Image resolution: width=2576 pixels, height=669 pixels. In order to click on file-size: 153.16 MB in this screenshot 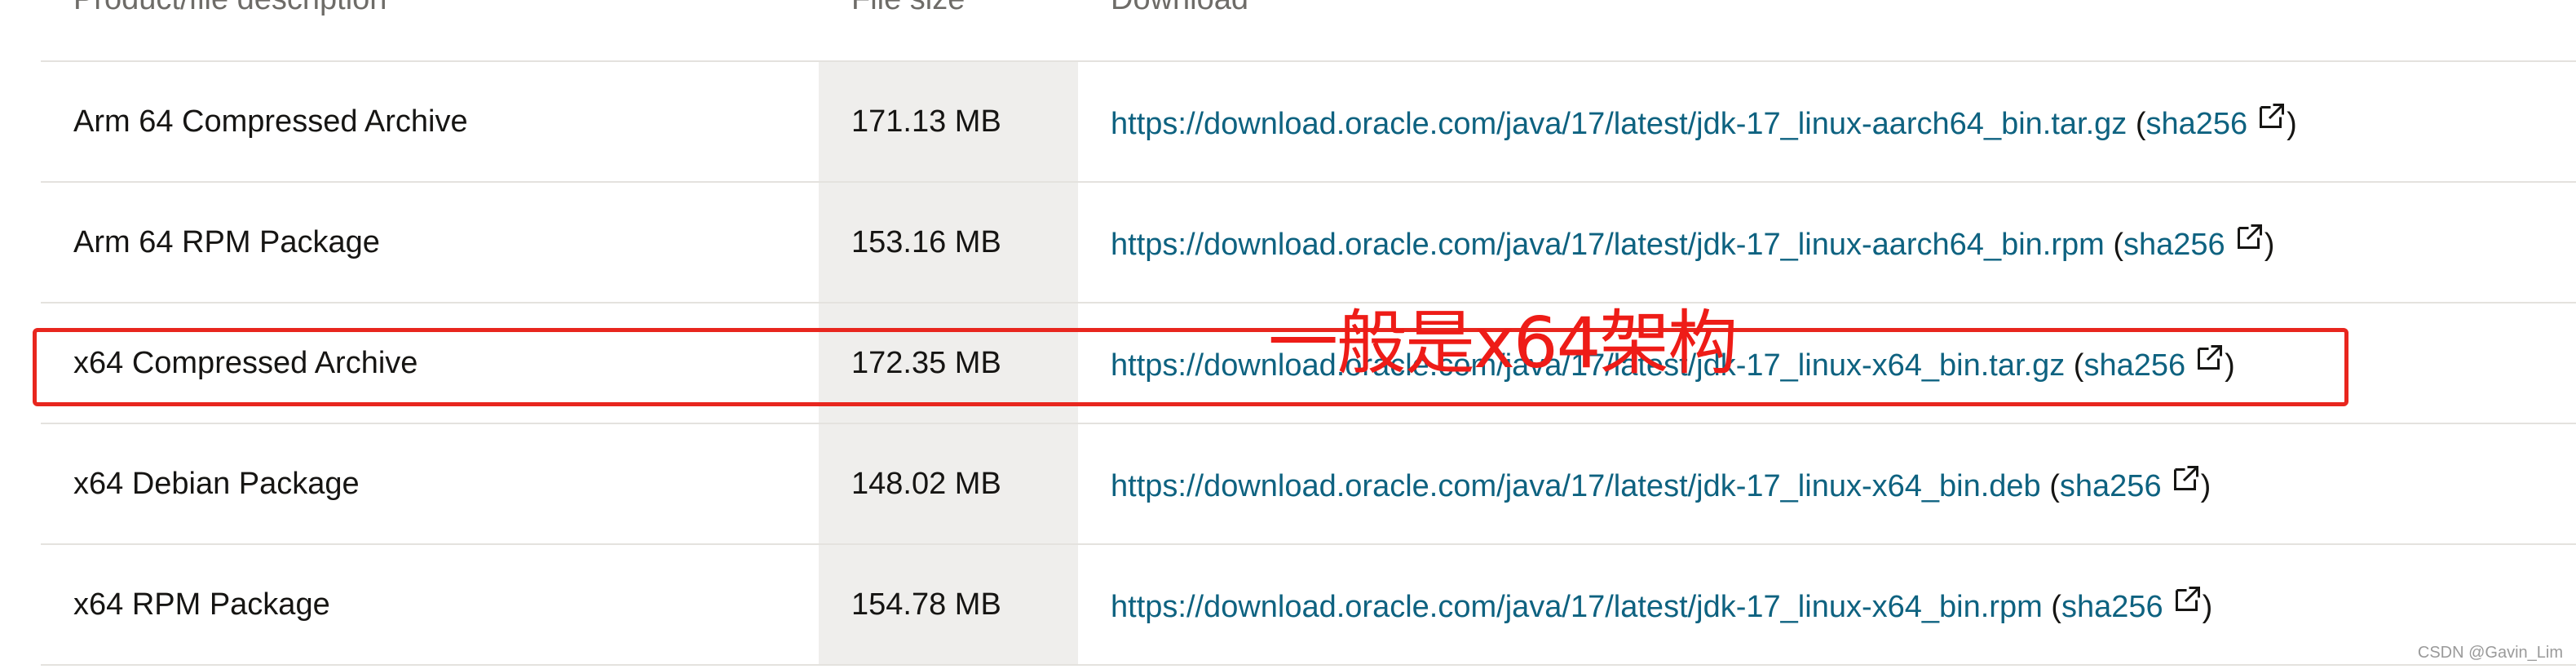, I will do `click(948, 242)`.